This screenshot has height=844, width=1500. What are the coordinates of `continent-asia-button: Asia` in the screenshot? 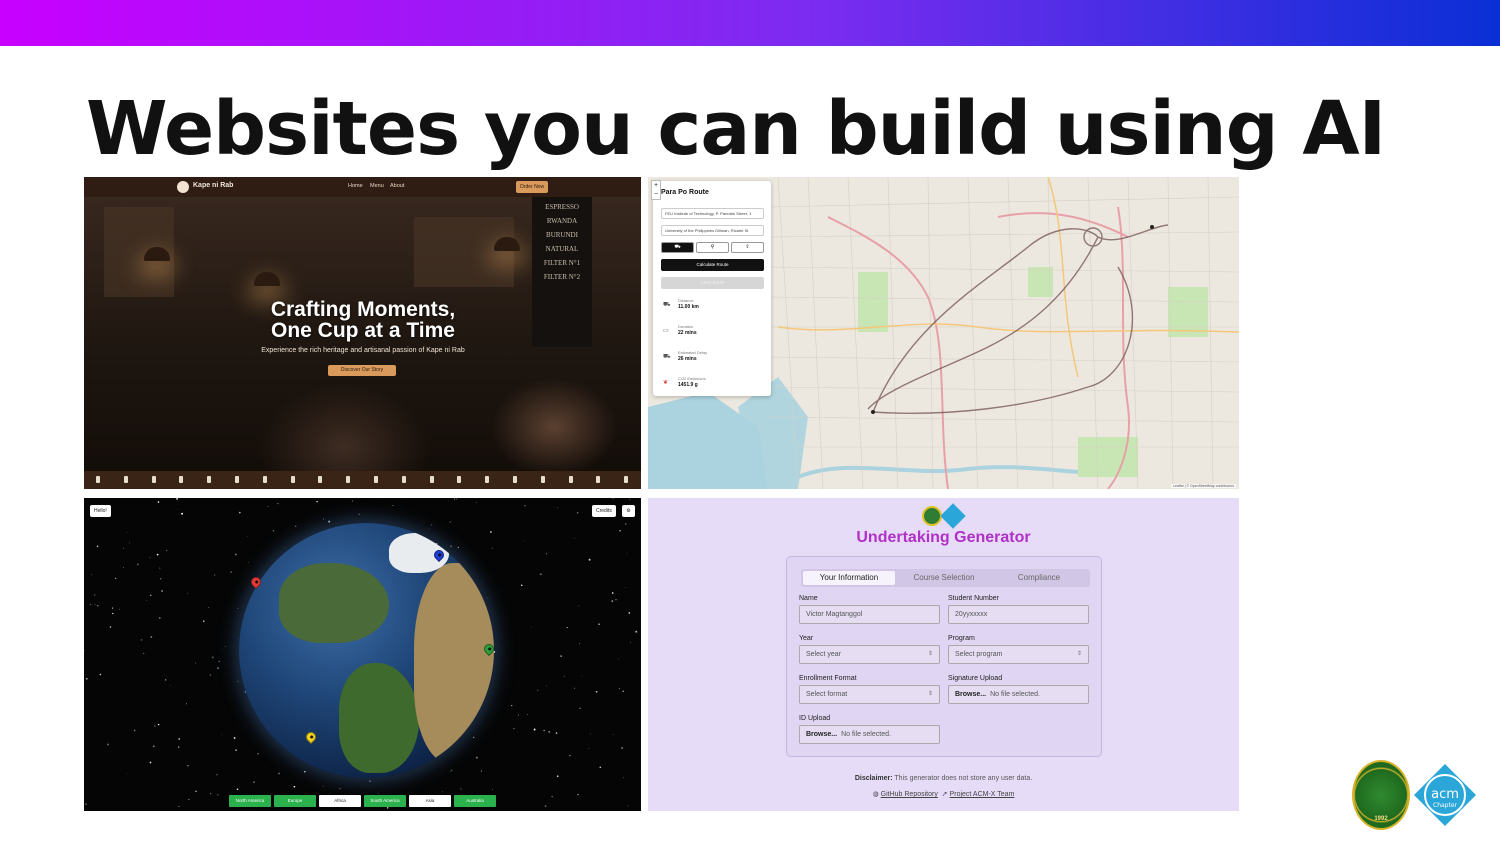 It's located at (430, 801).